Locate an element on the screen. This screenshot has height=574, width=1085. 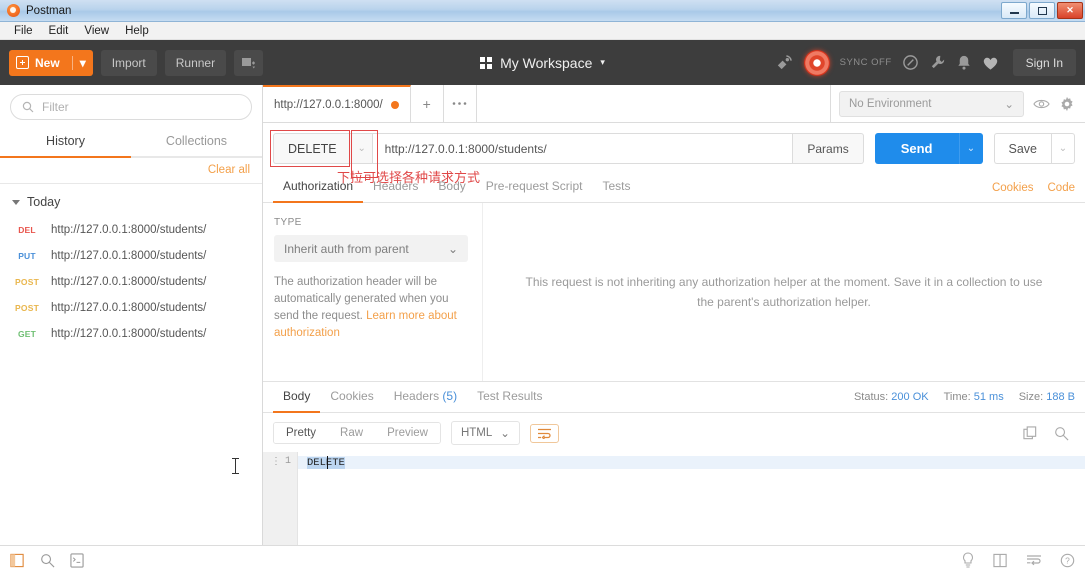
filter-input: Filter is located at coordinates (131, 107).